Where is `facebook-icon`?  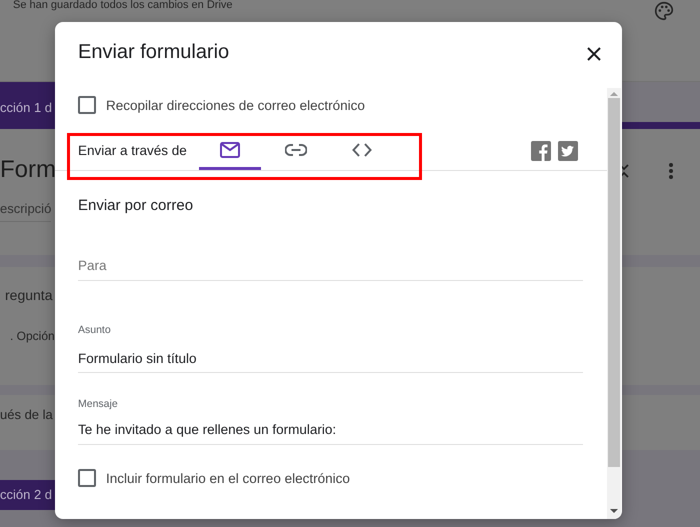
facebook-icon is located at coordinates (541, 150).